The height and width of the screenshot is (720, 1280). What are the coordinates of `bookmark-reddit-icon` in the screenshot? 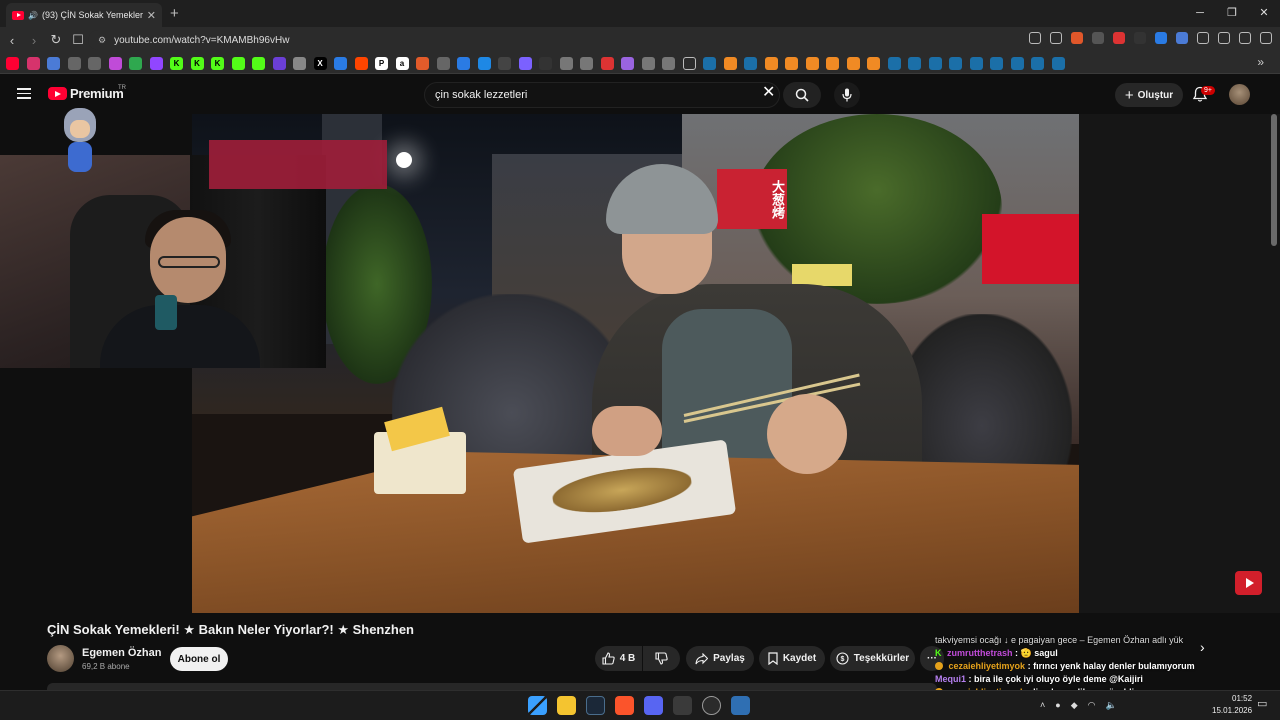 It's located at (361, 63).